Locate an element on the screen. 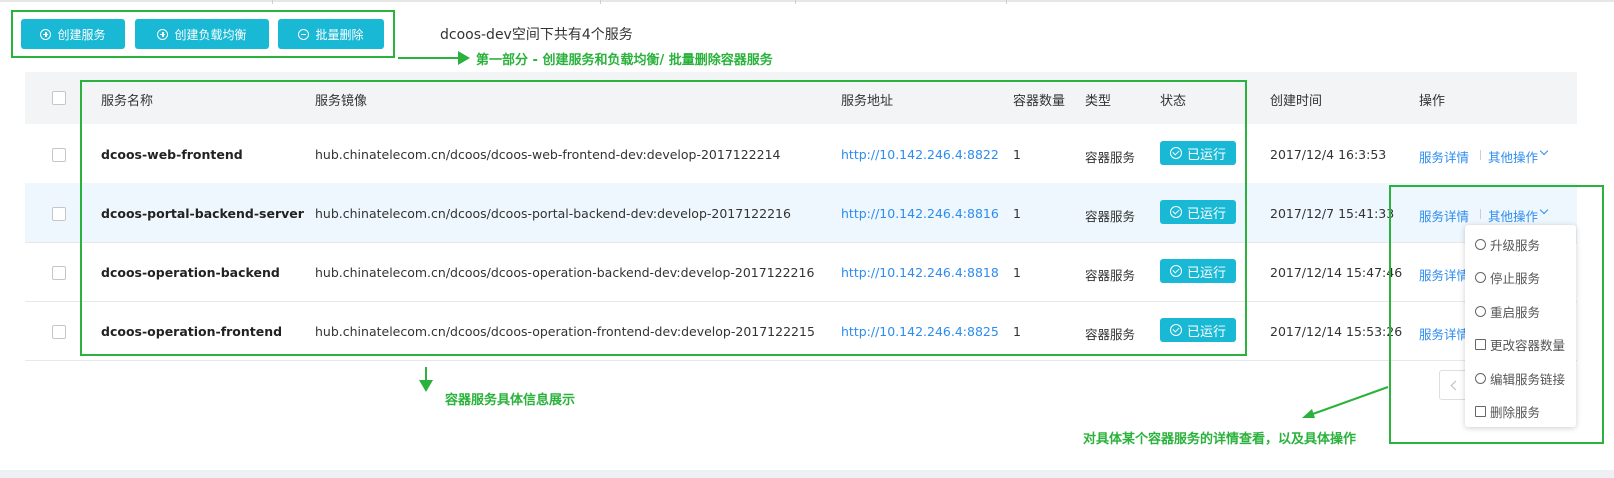  service-count-text: dcoos-dev空间下共有4个服务 is located at coordinates (536, 35).